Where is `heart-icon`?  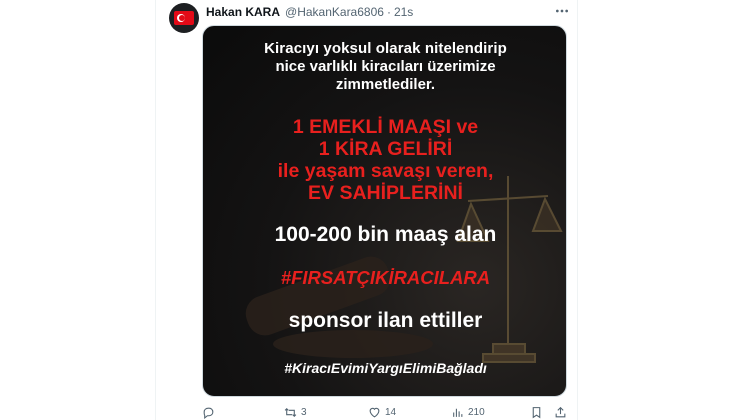 heart-icon is located at coordinates (374, 412).